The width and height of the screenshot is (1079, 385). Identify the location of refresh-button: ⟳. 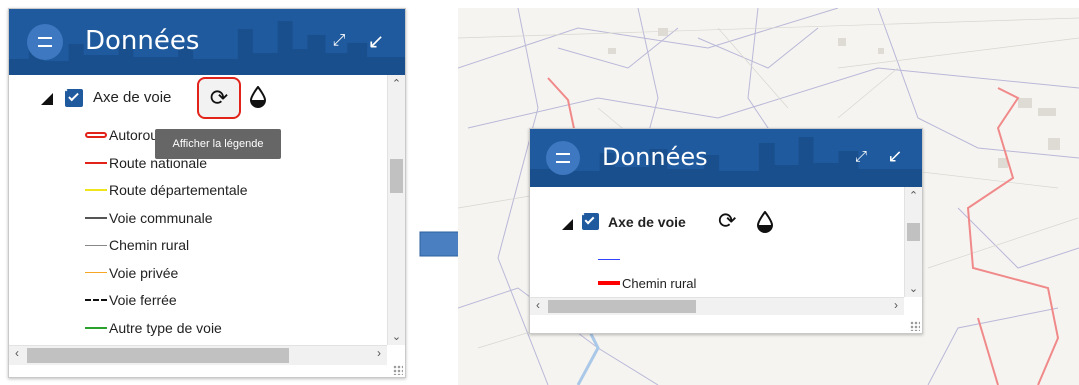
(219, 98).